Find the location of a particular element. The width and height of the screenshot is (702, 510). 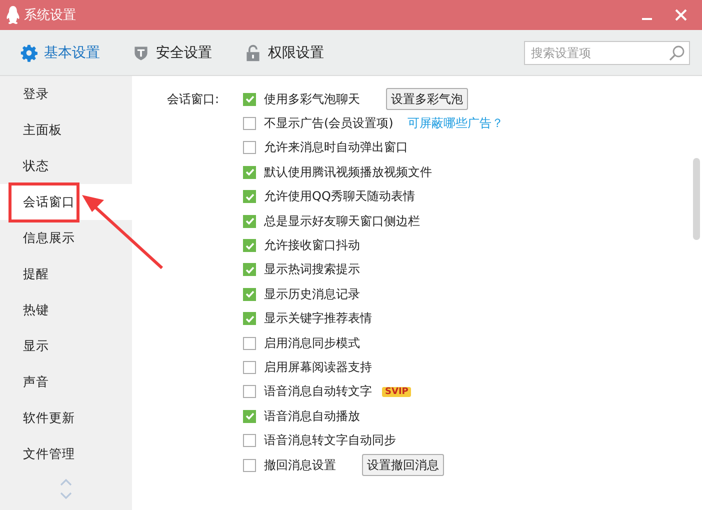

settings-tab: 基本设置 is located at coordinates (60, 53).